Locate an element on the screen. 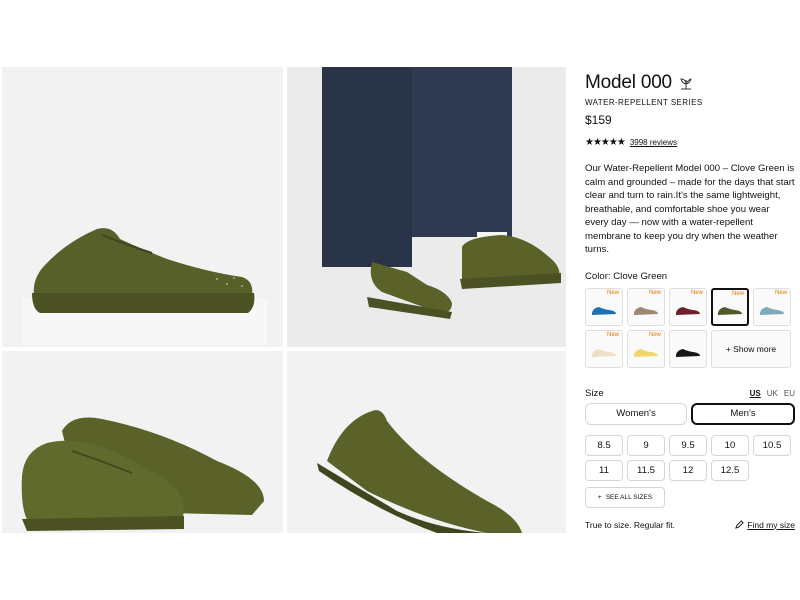  size-grid: 8.5 9 9.5 10 10.5 11 11.5 12 12.5 is located at coordinates (690, 457).